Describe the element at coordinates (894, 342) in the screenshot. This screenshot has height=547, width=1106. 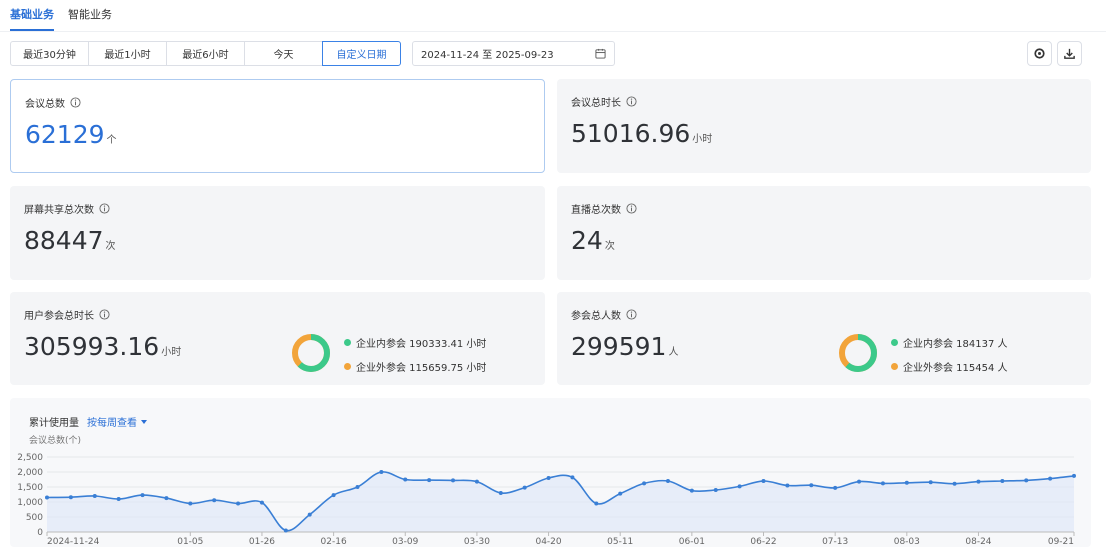
I see `inside-dot` at that location.